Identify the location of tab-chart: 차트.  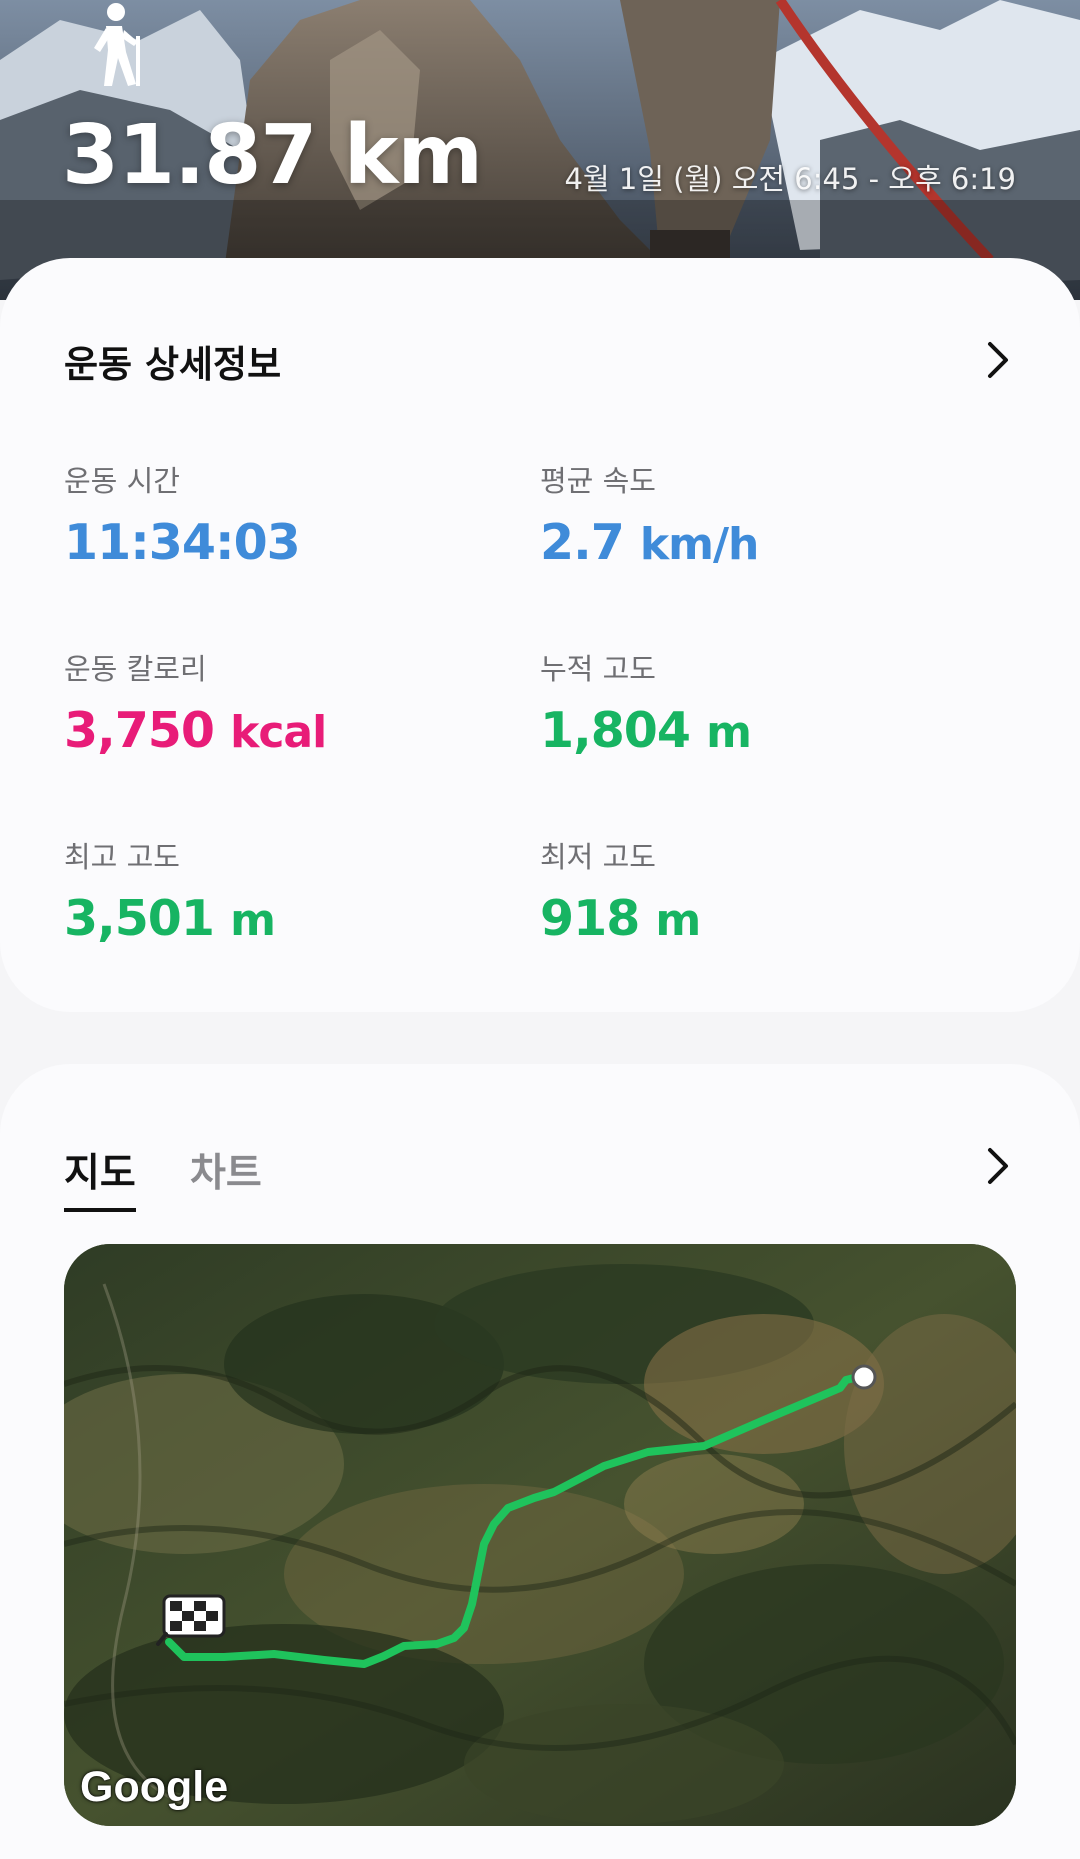
(226, 1175).